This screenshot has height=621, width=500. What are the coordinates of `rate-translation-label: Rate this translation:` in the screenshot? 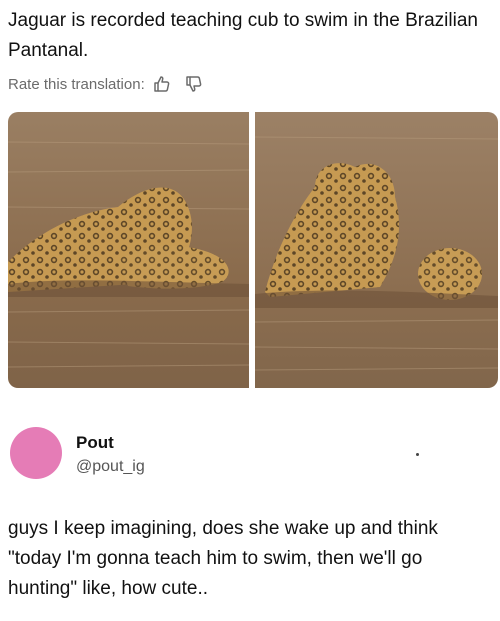 It's located at (76, 84).